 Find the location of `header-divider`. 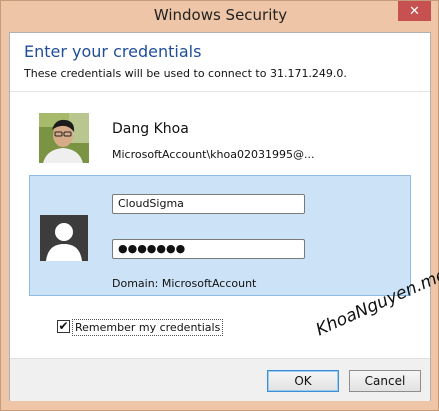

header-divider is located at coordinates (220, 91).